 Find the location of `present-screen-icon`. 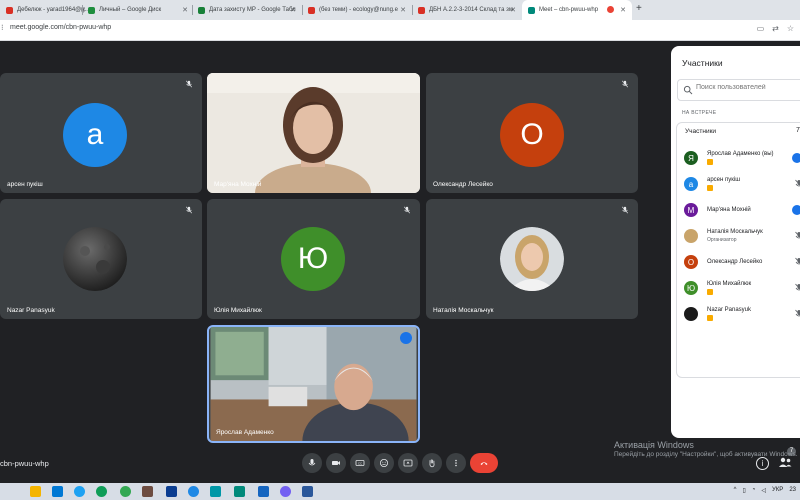

present-screen-icon is located at coordinates (408, 463).